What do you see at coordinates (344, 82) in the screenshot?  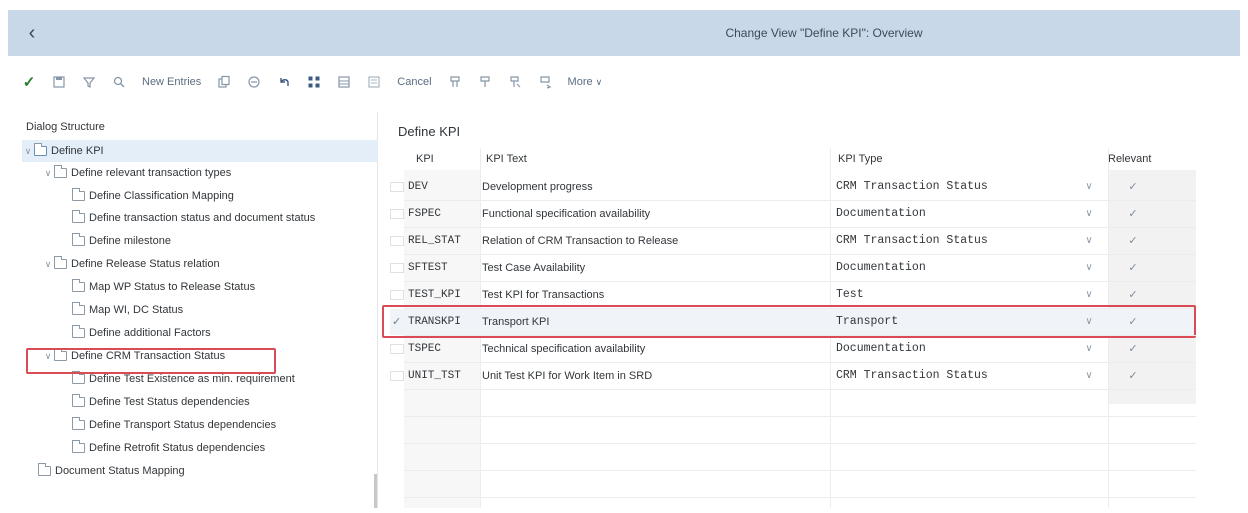 I see `select-block-icon` at bounding box center [344, 82].